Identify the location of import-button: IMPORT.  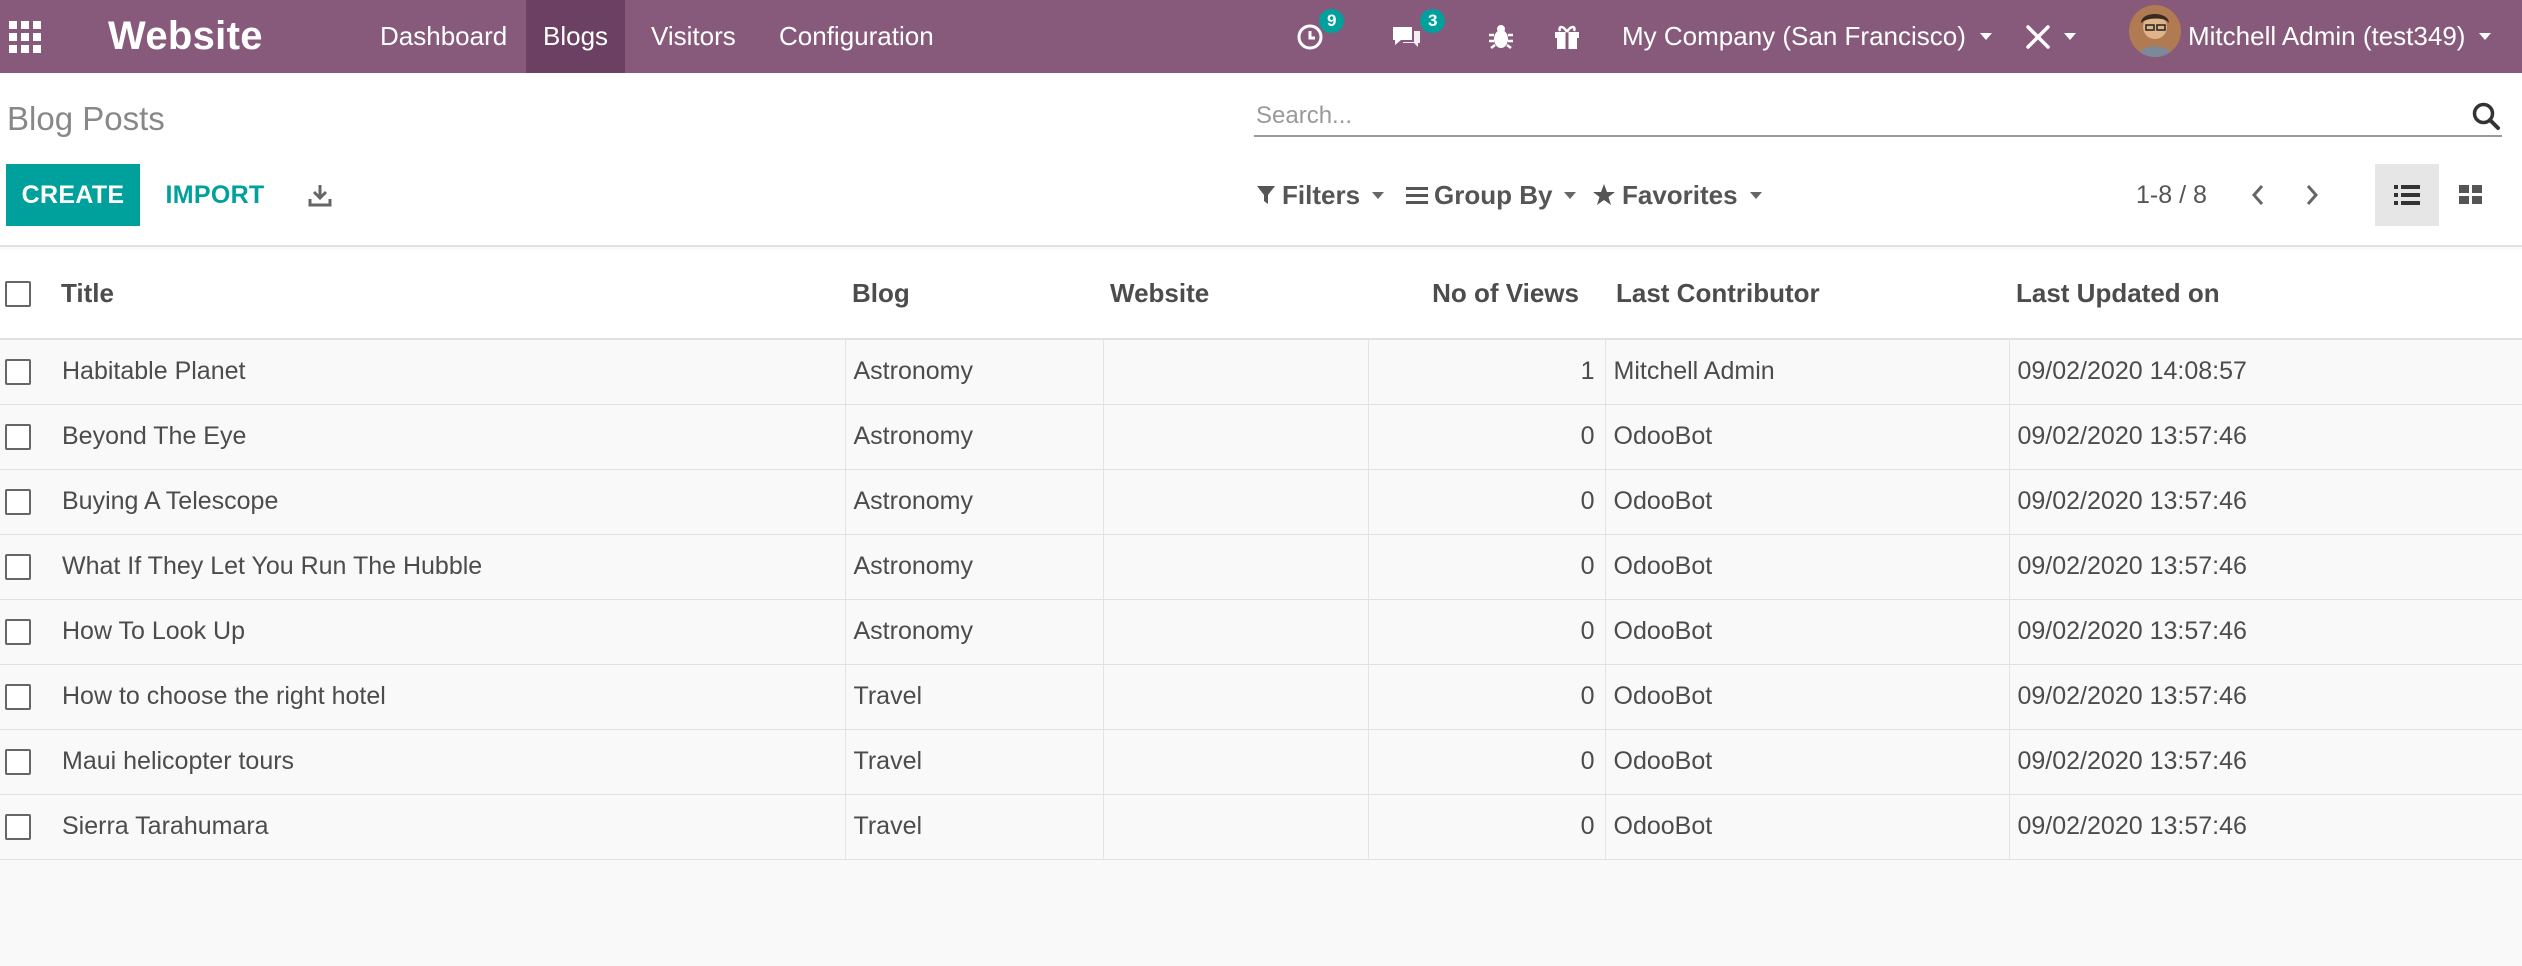
(215, 195).